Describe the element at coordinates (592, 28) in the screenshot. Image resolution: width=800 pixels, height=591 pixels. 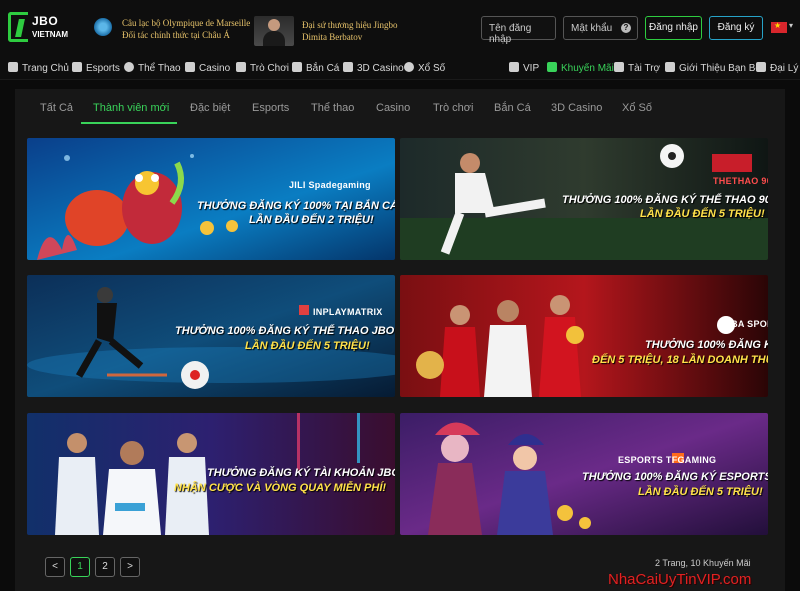
I see `password-placeholder: Mật khẩu` at that location.